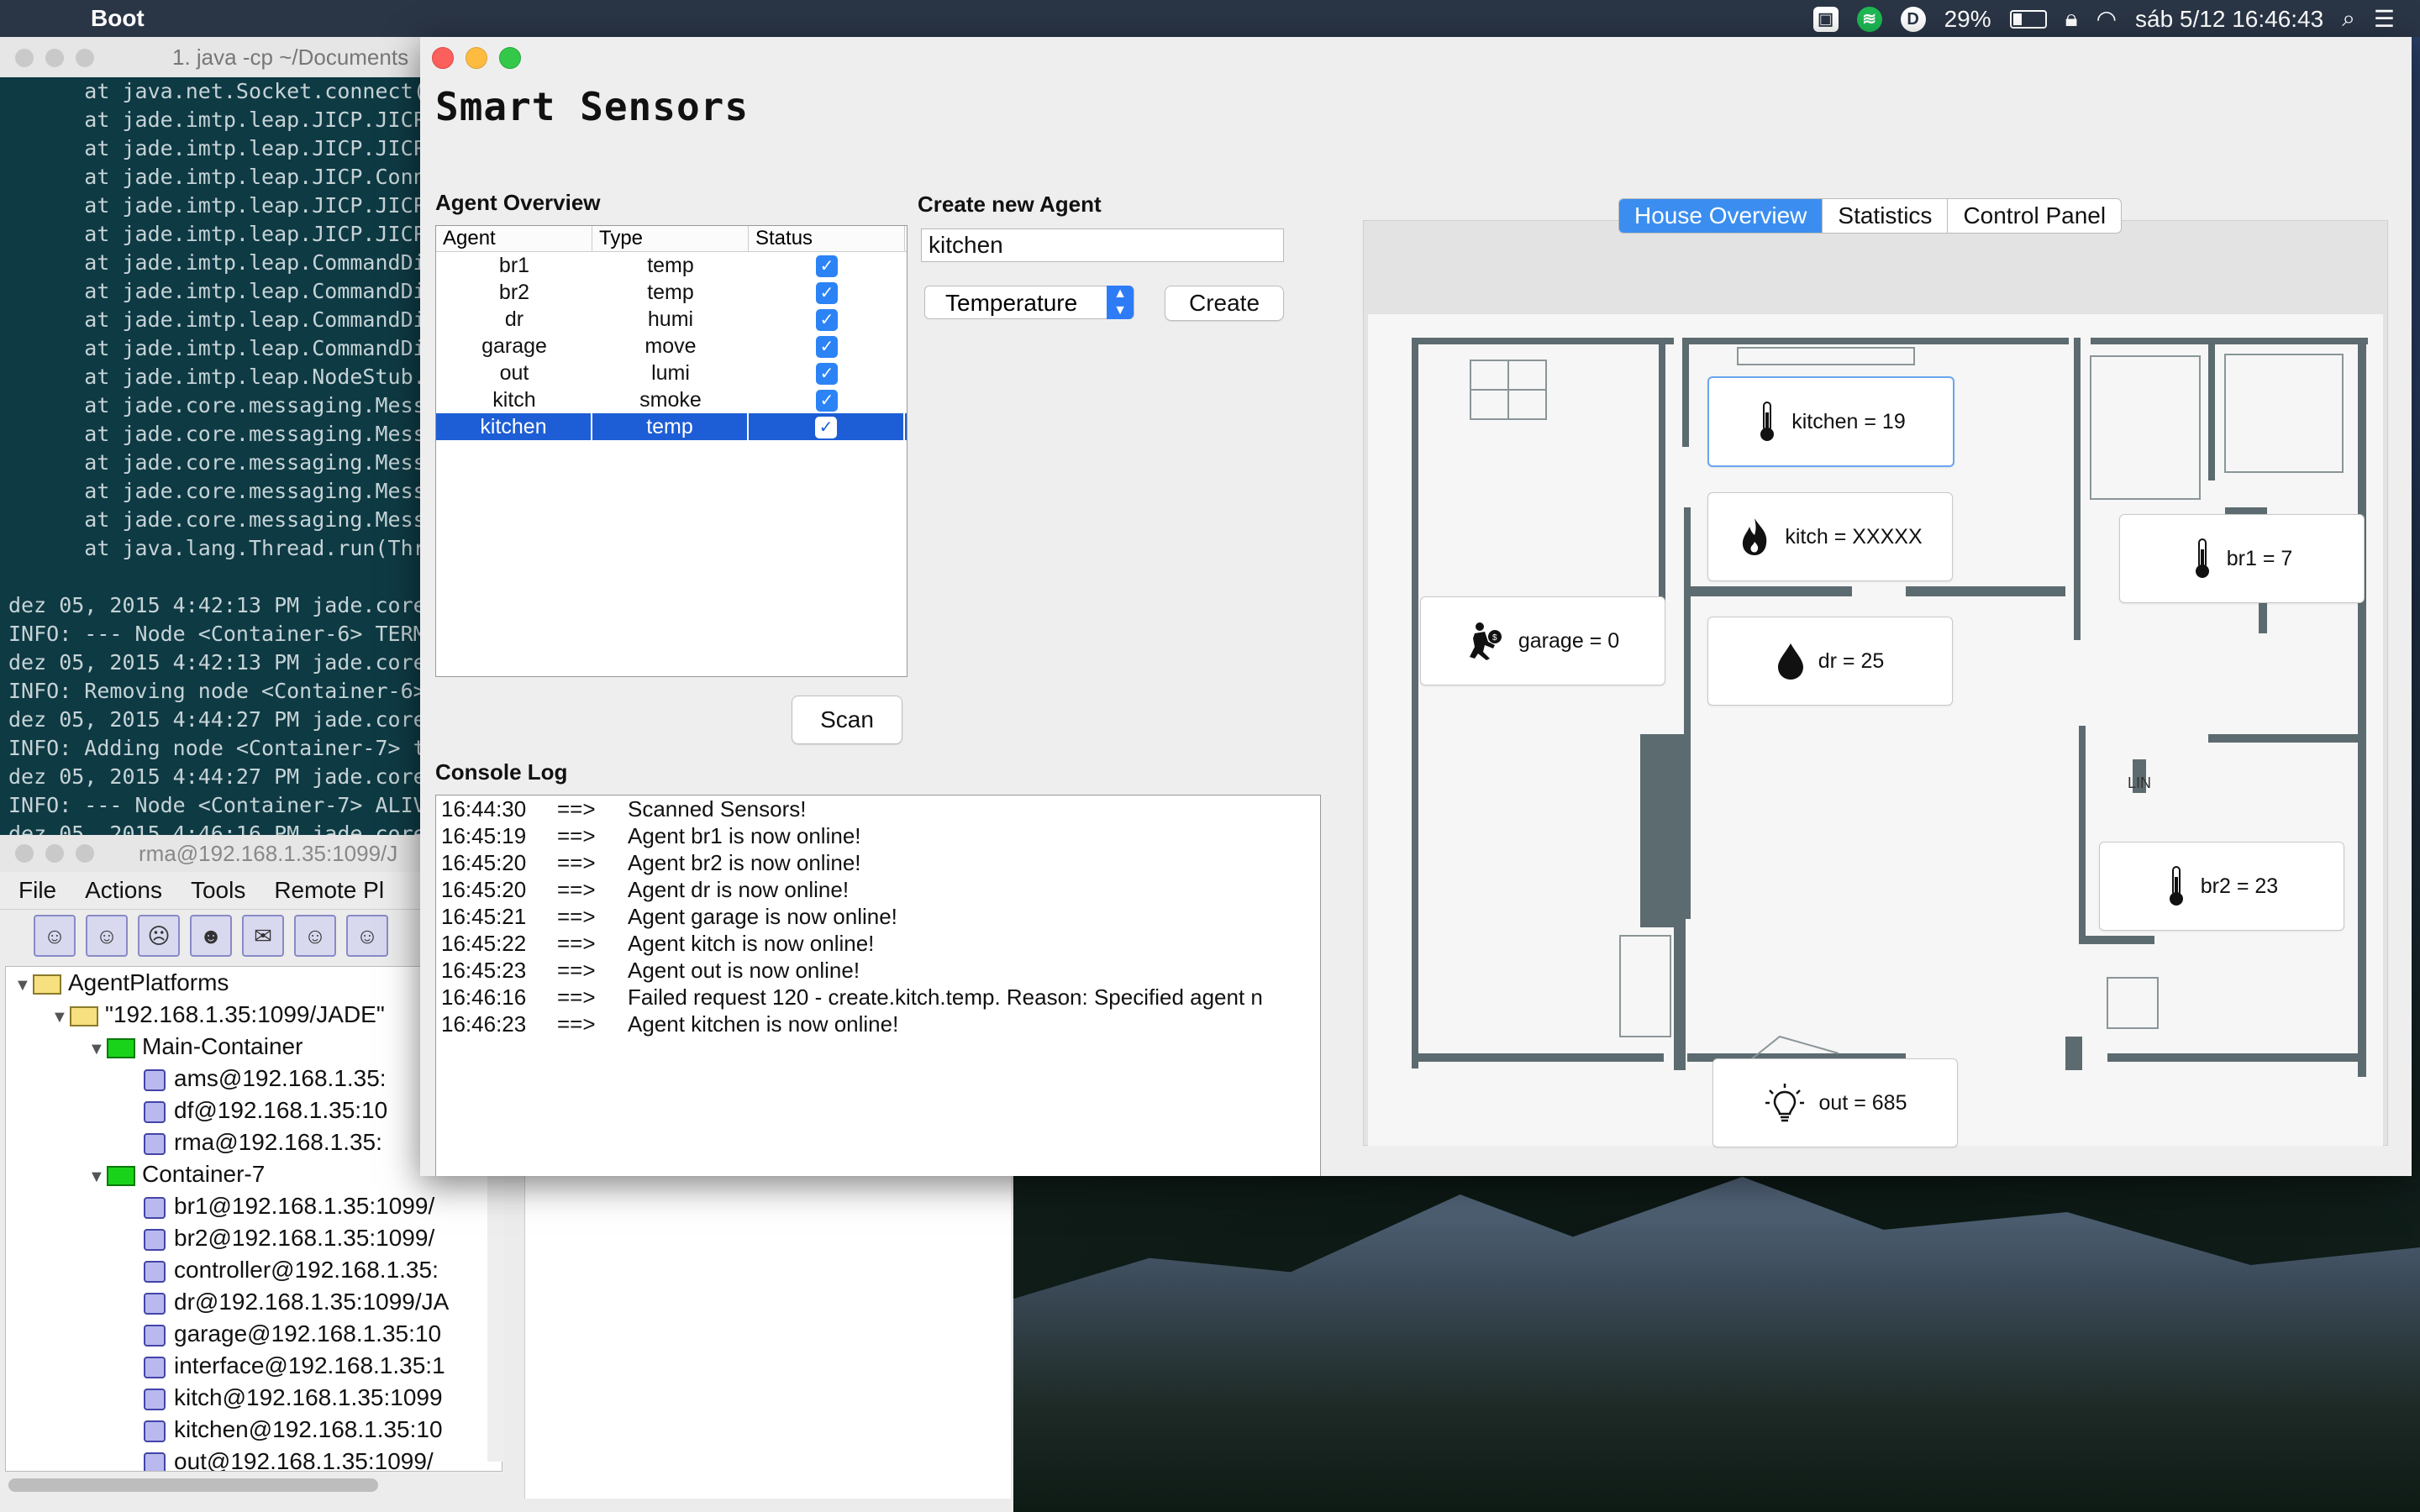 This screenshot has height=1512, width=2420. I want to click on sensor-card-dr: dr = 25, so click(1830, 661).